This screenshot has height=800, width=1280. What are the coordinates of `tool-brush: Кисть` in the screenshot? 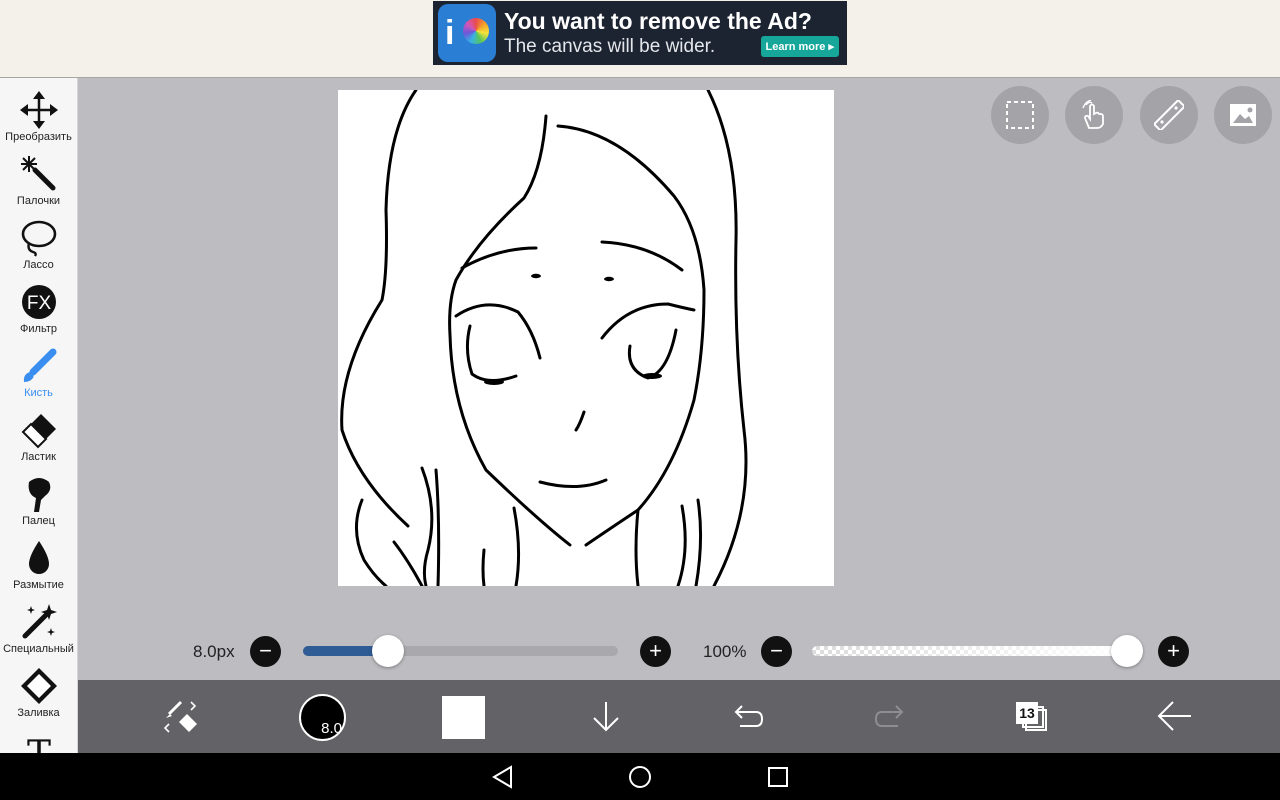 It's located at (38, 374).